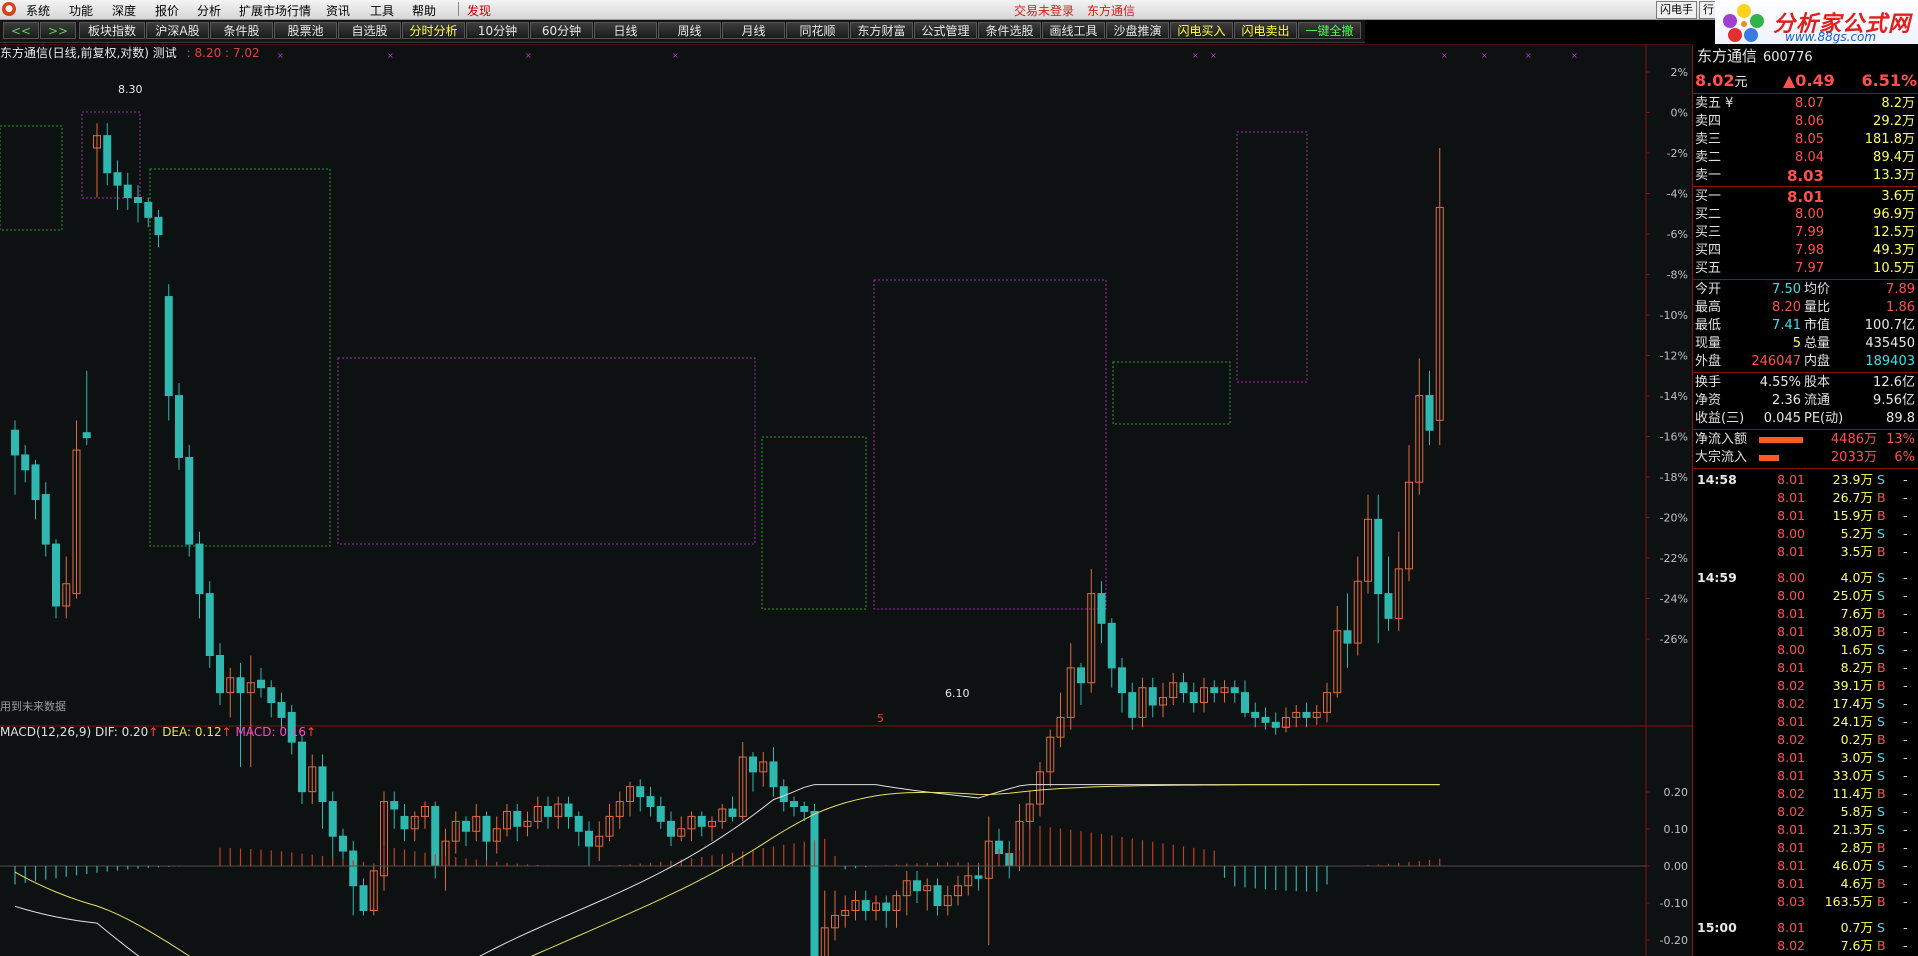 This screenshot has width=1918, height=956. I want to click on tab-watchlist: 自选股, so click(369, 30).